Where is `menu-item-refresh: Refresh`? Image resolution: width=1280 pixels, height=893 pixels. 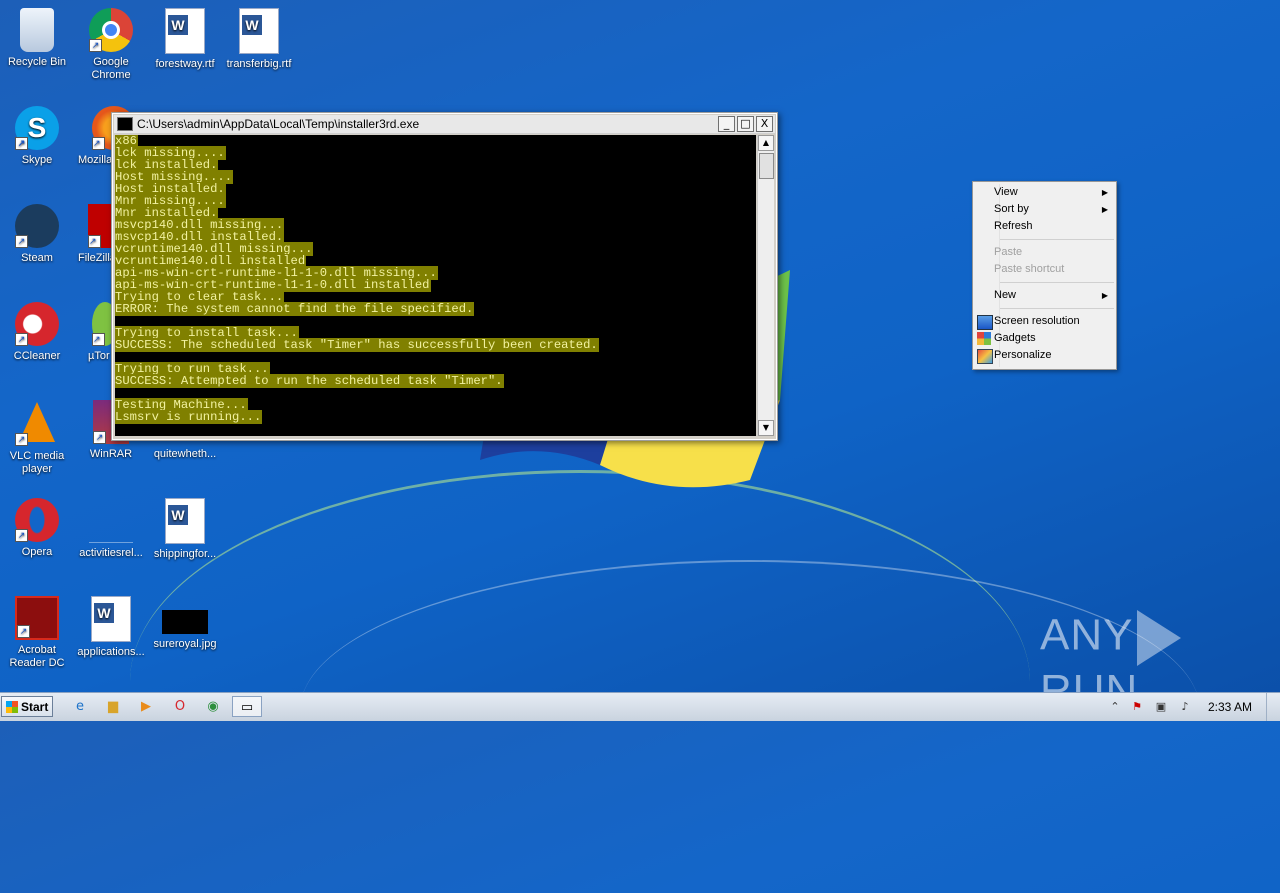 menu-item-refresh: Refresh is located at coordinates (1044, 226).